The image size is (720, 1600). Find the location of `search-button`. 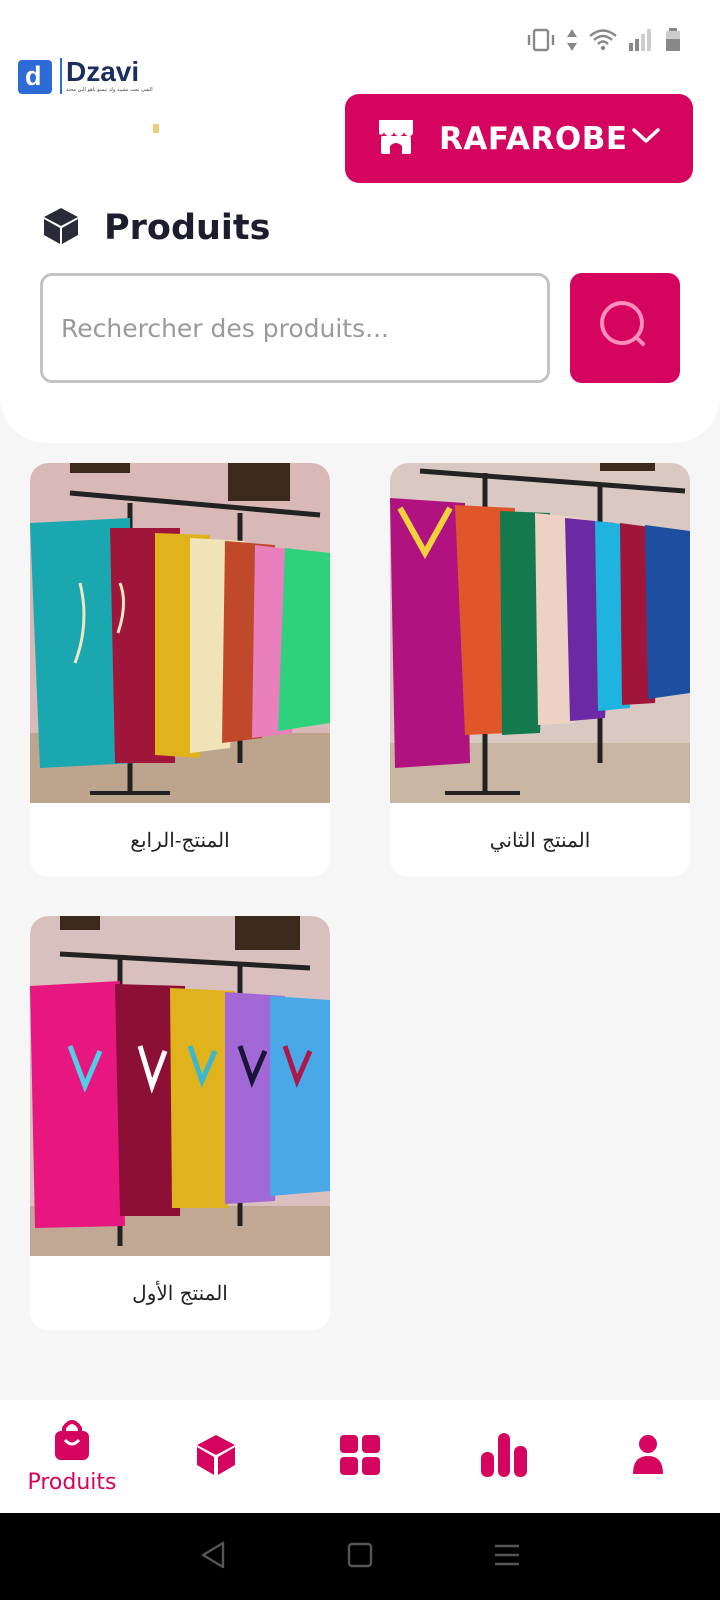

search-button is located at coordinates (625, 328).